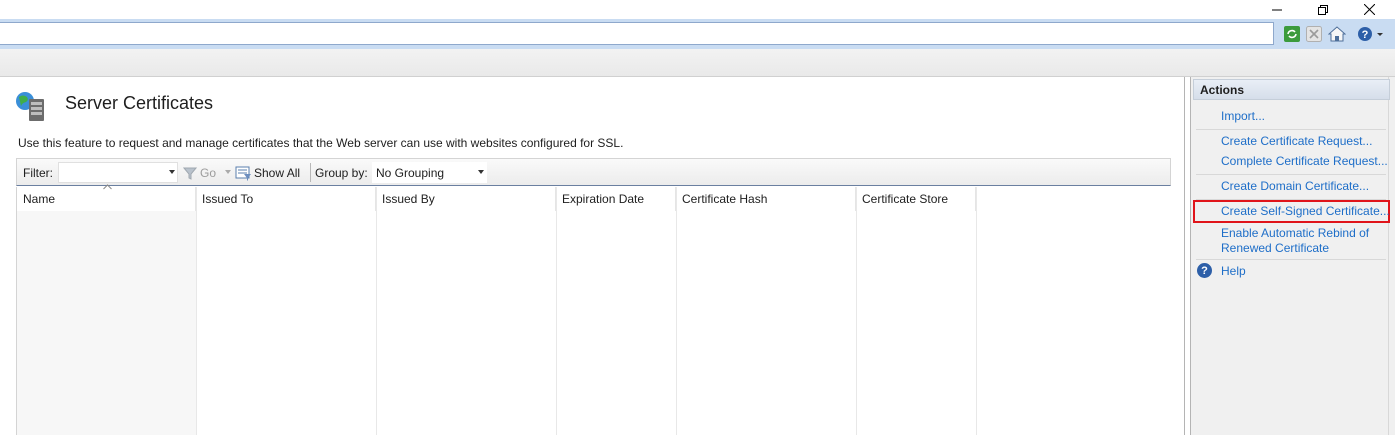 The height and width of the screenshot is (435, 1395). I want to click on close-button, so click(1369, 9).